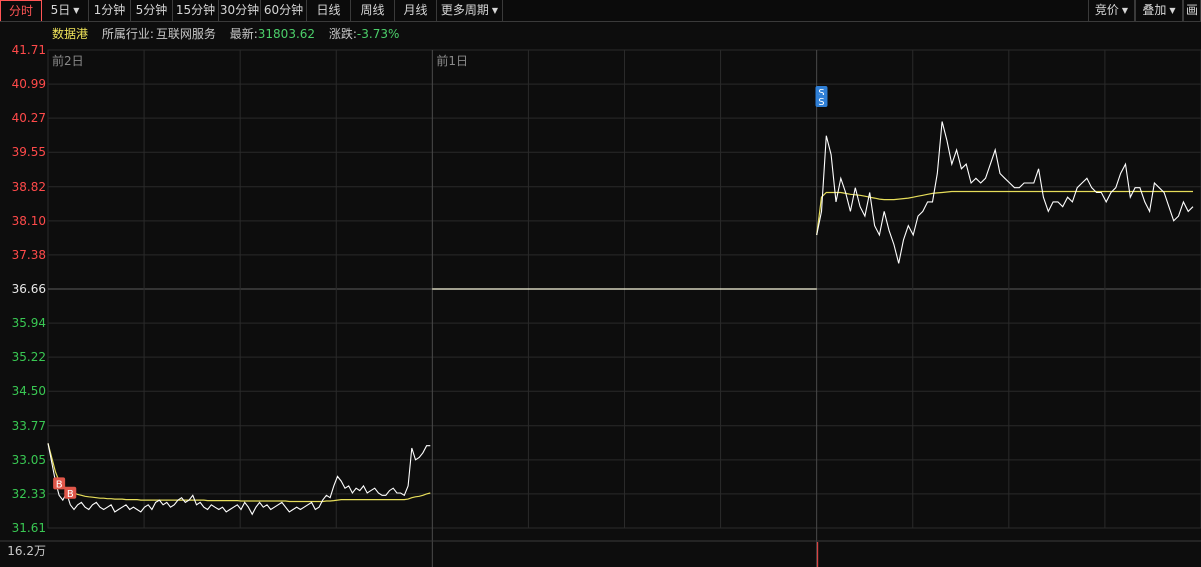  I want to click on volume-top-label: 16.2万, so click(26, 551).